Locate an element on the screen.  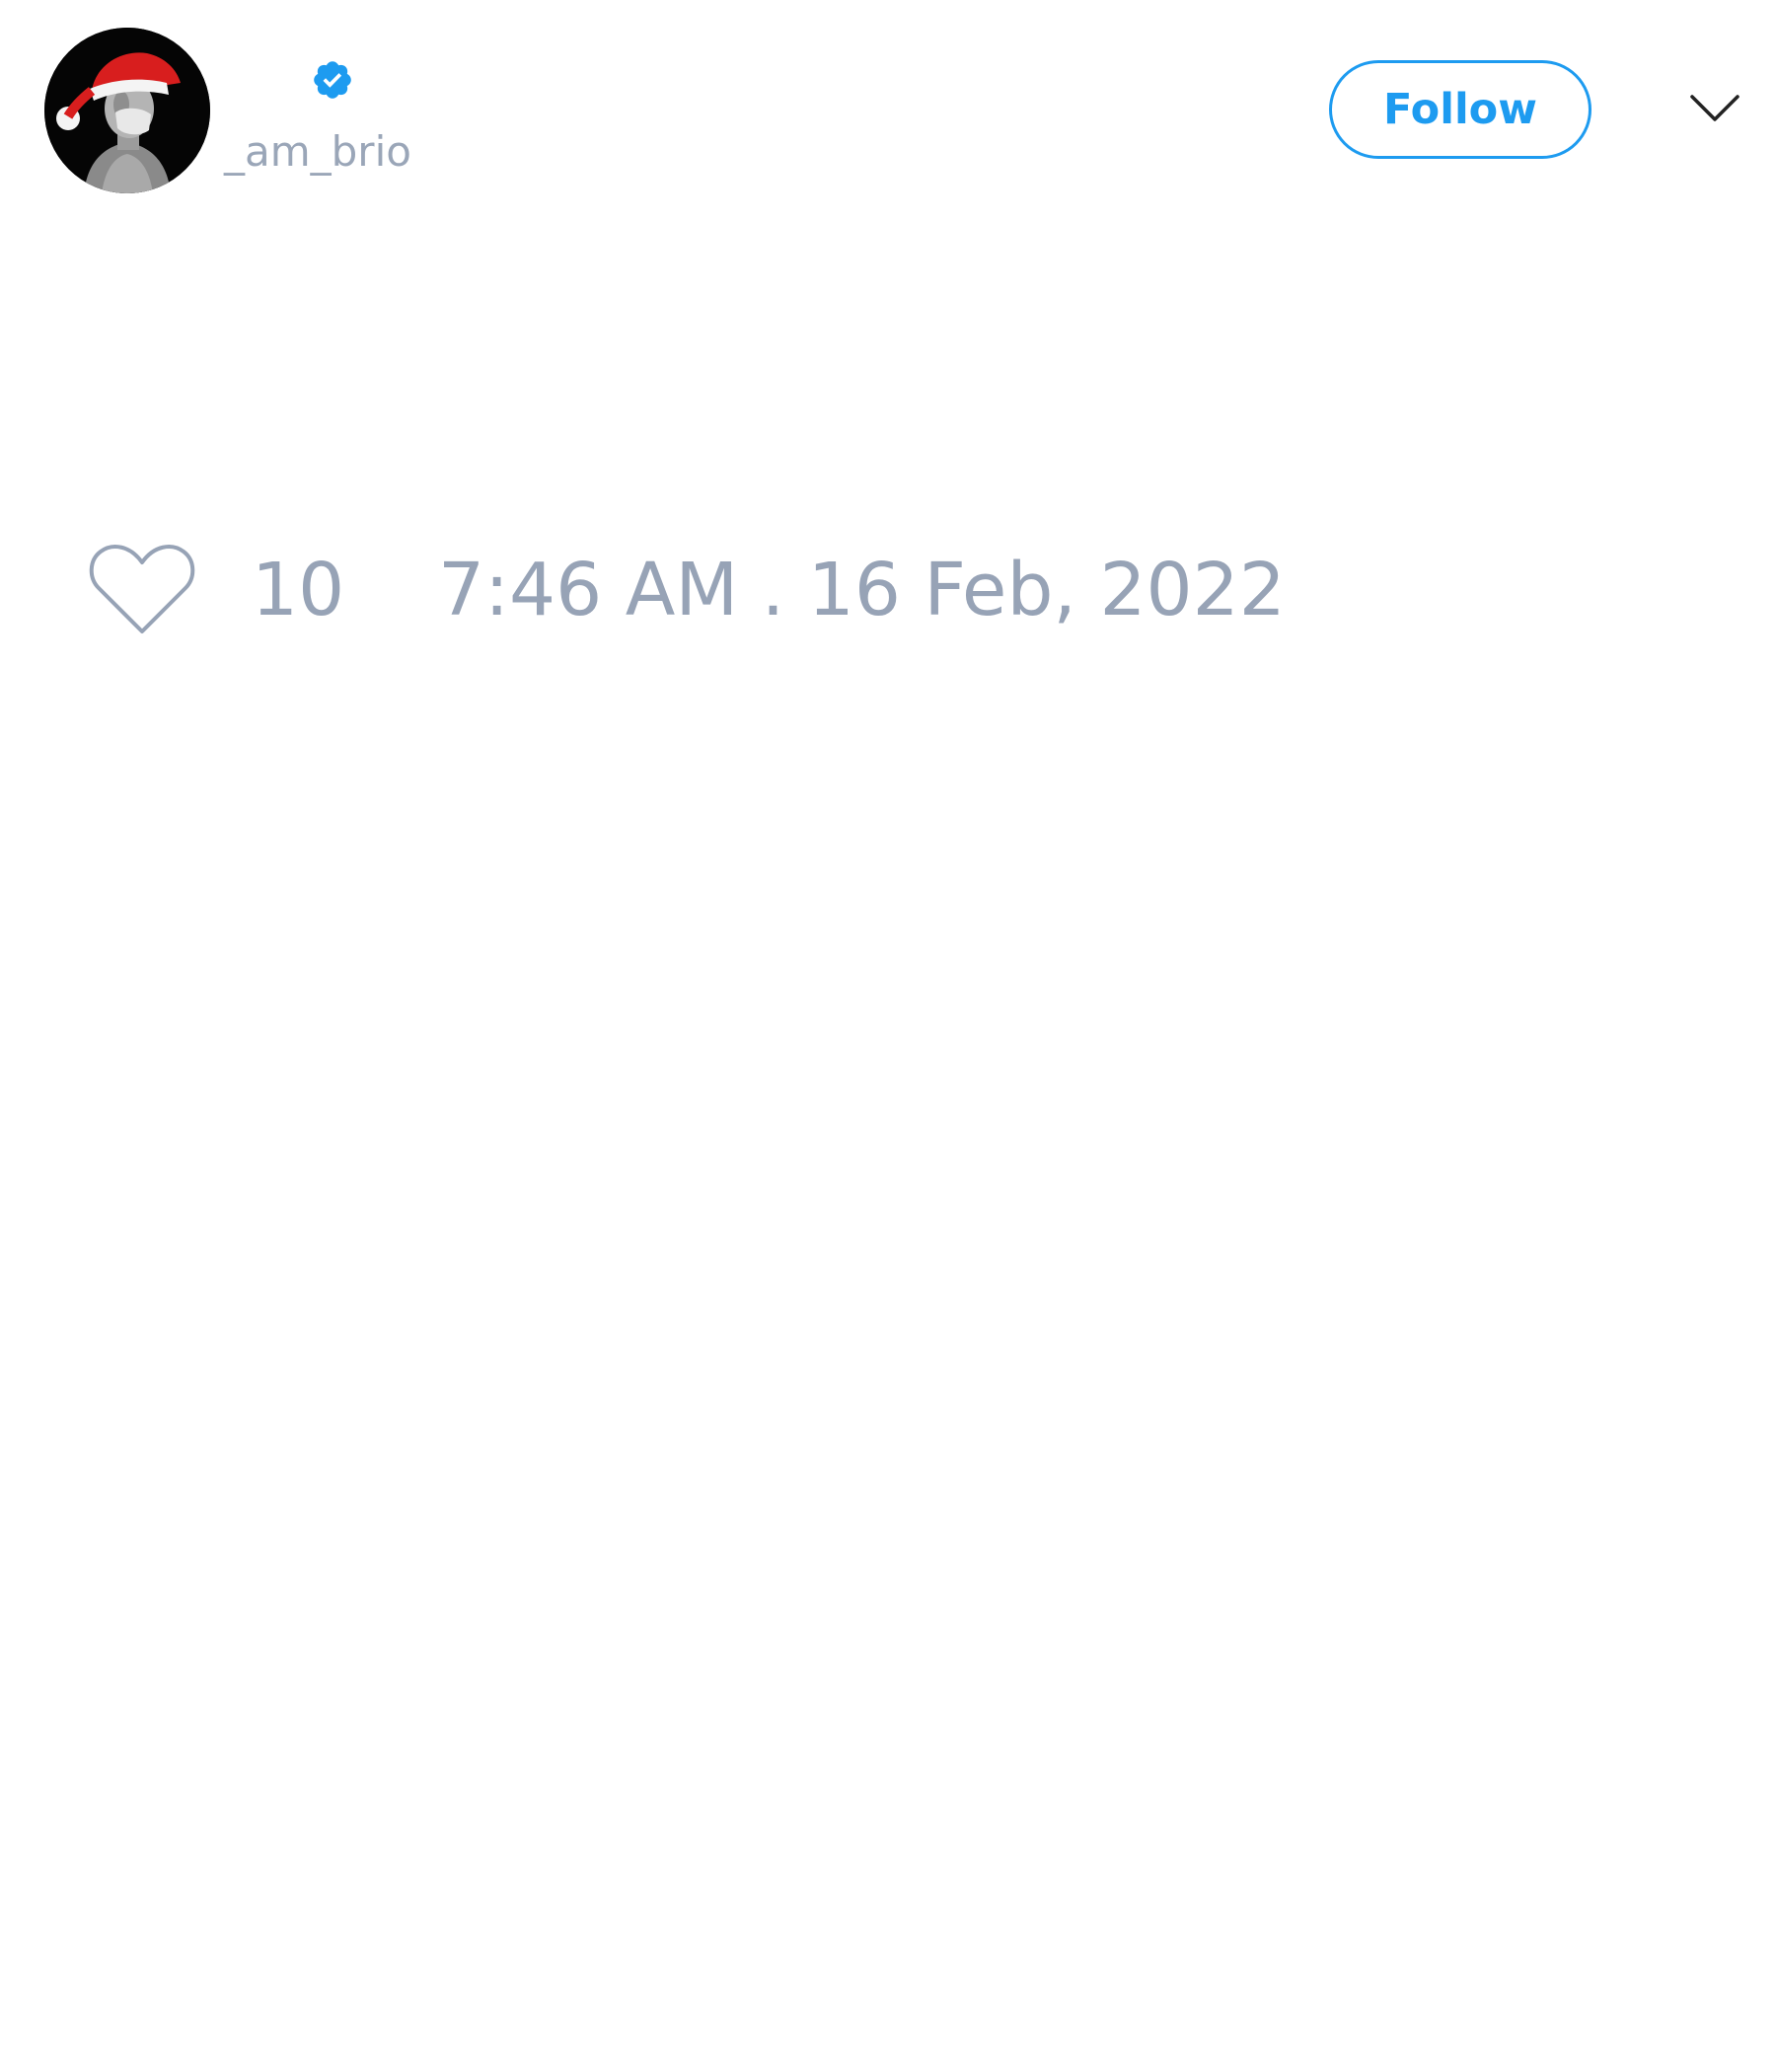
avatar-image is located at coordinates (127, 111).